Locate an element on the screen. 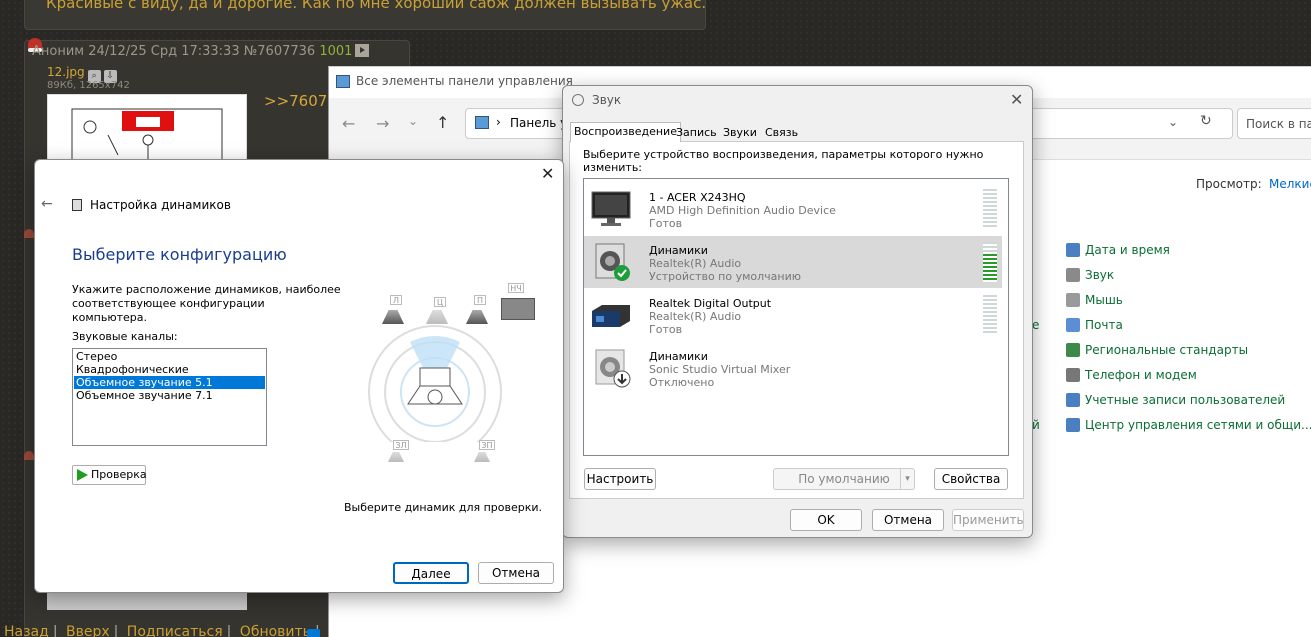  channel-option: Стерео is located at coordinates (169, 356).